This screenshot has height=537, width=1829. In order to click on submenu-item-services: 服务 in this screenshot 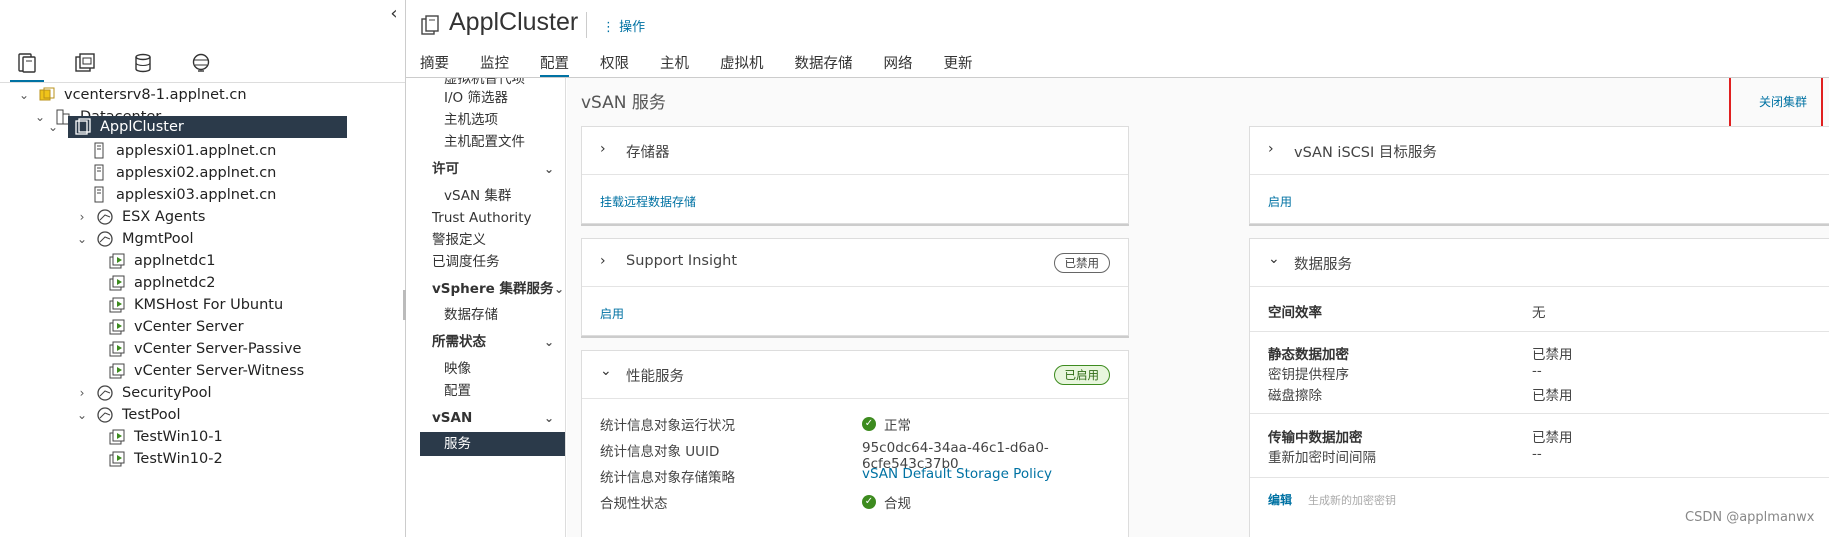, I will do `click(492, 444)`.